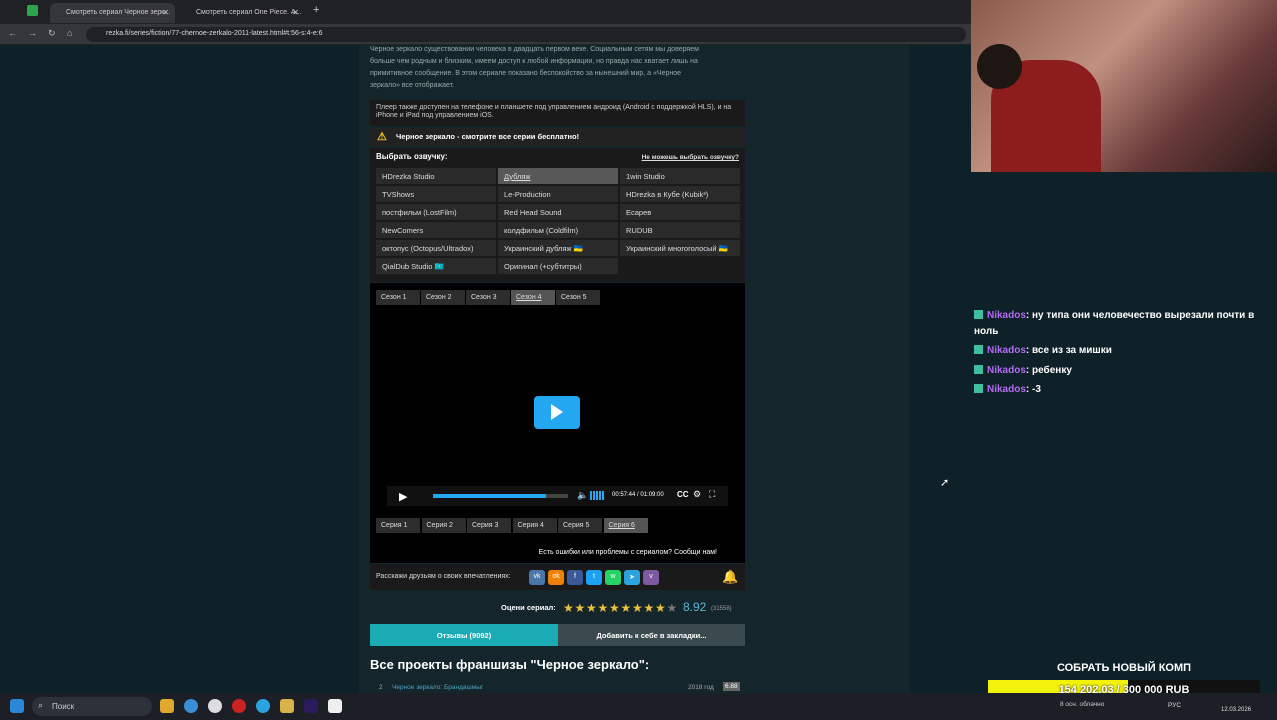  I want to click on telegram-icon: ➤, so click(632, 577).